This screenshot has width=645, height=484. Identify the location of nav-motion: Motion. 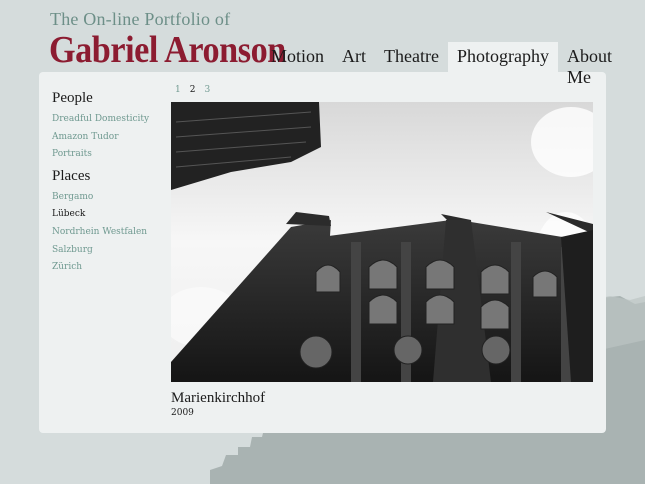
(297, 57).